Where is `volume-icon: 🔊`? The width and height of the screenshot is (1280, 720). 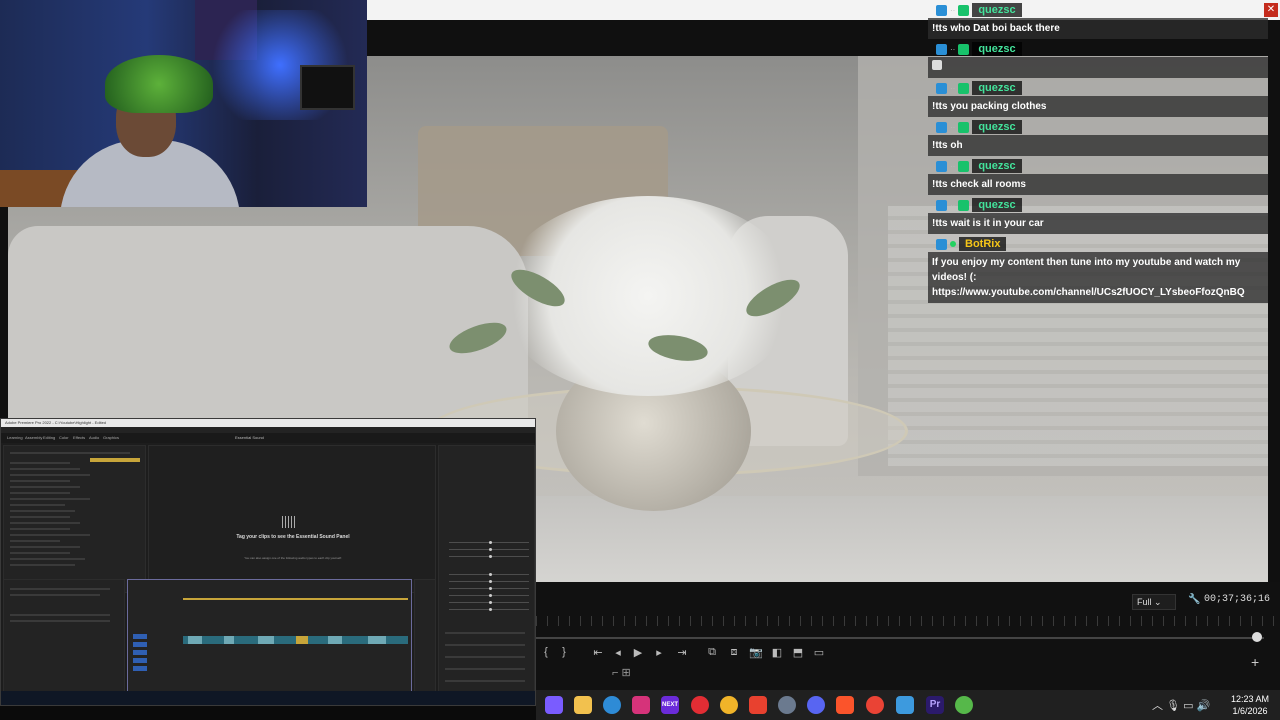
volume-icon: 🔊 is located at coordinates (1204, 706).